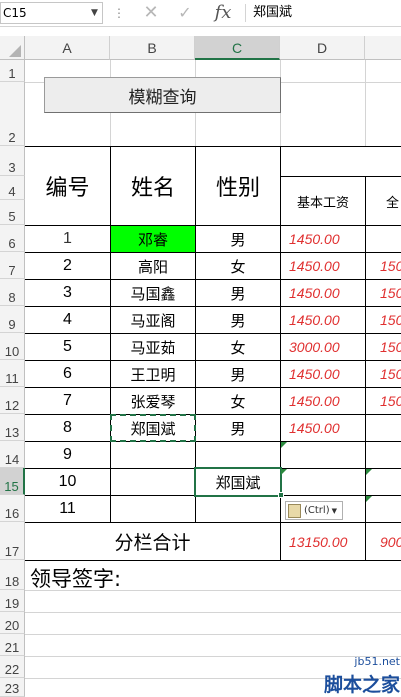 The height and width of the screenshot is (697, 401). I want to click on clipboard-icon, so click(294, 510).